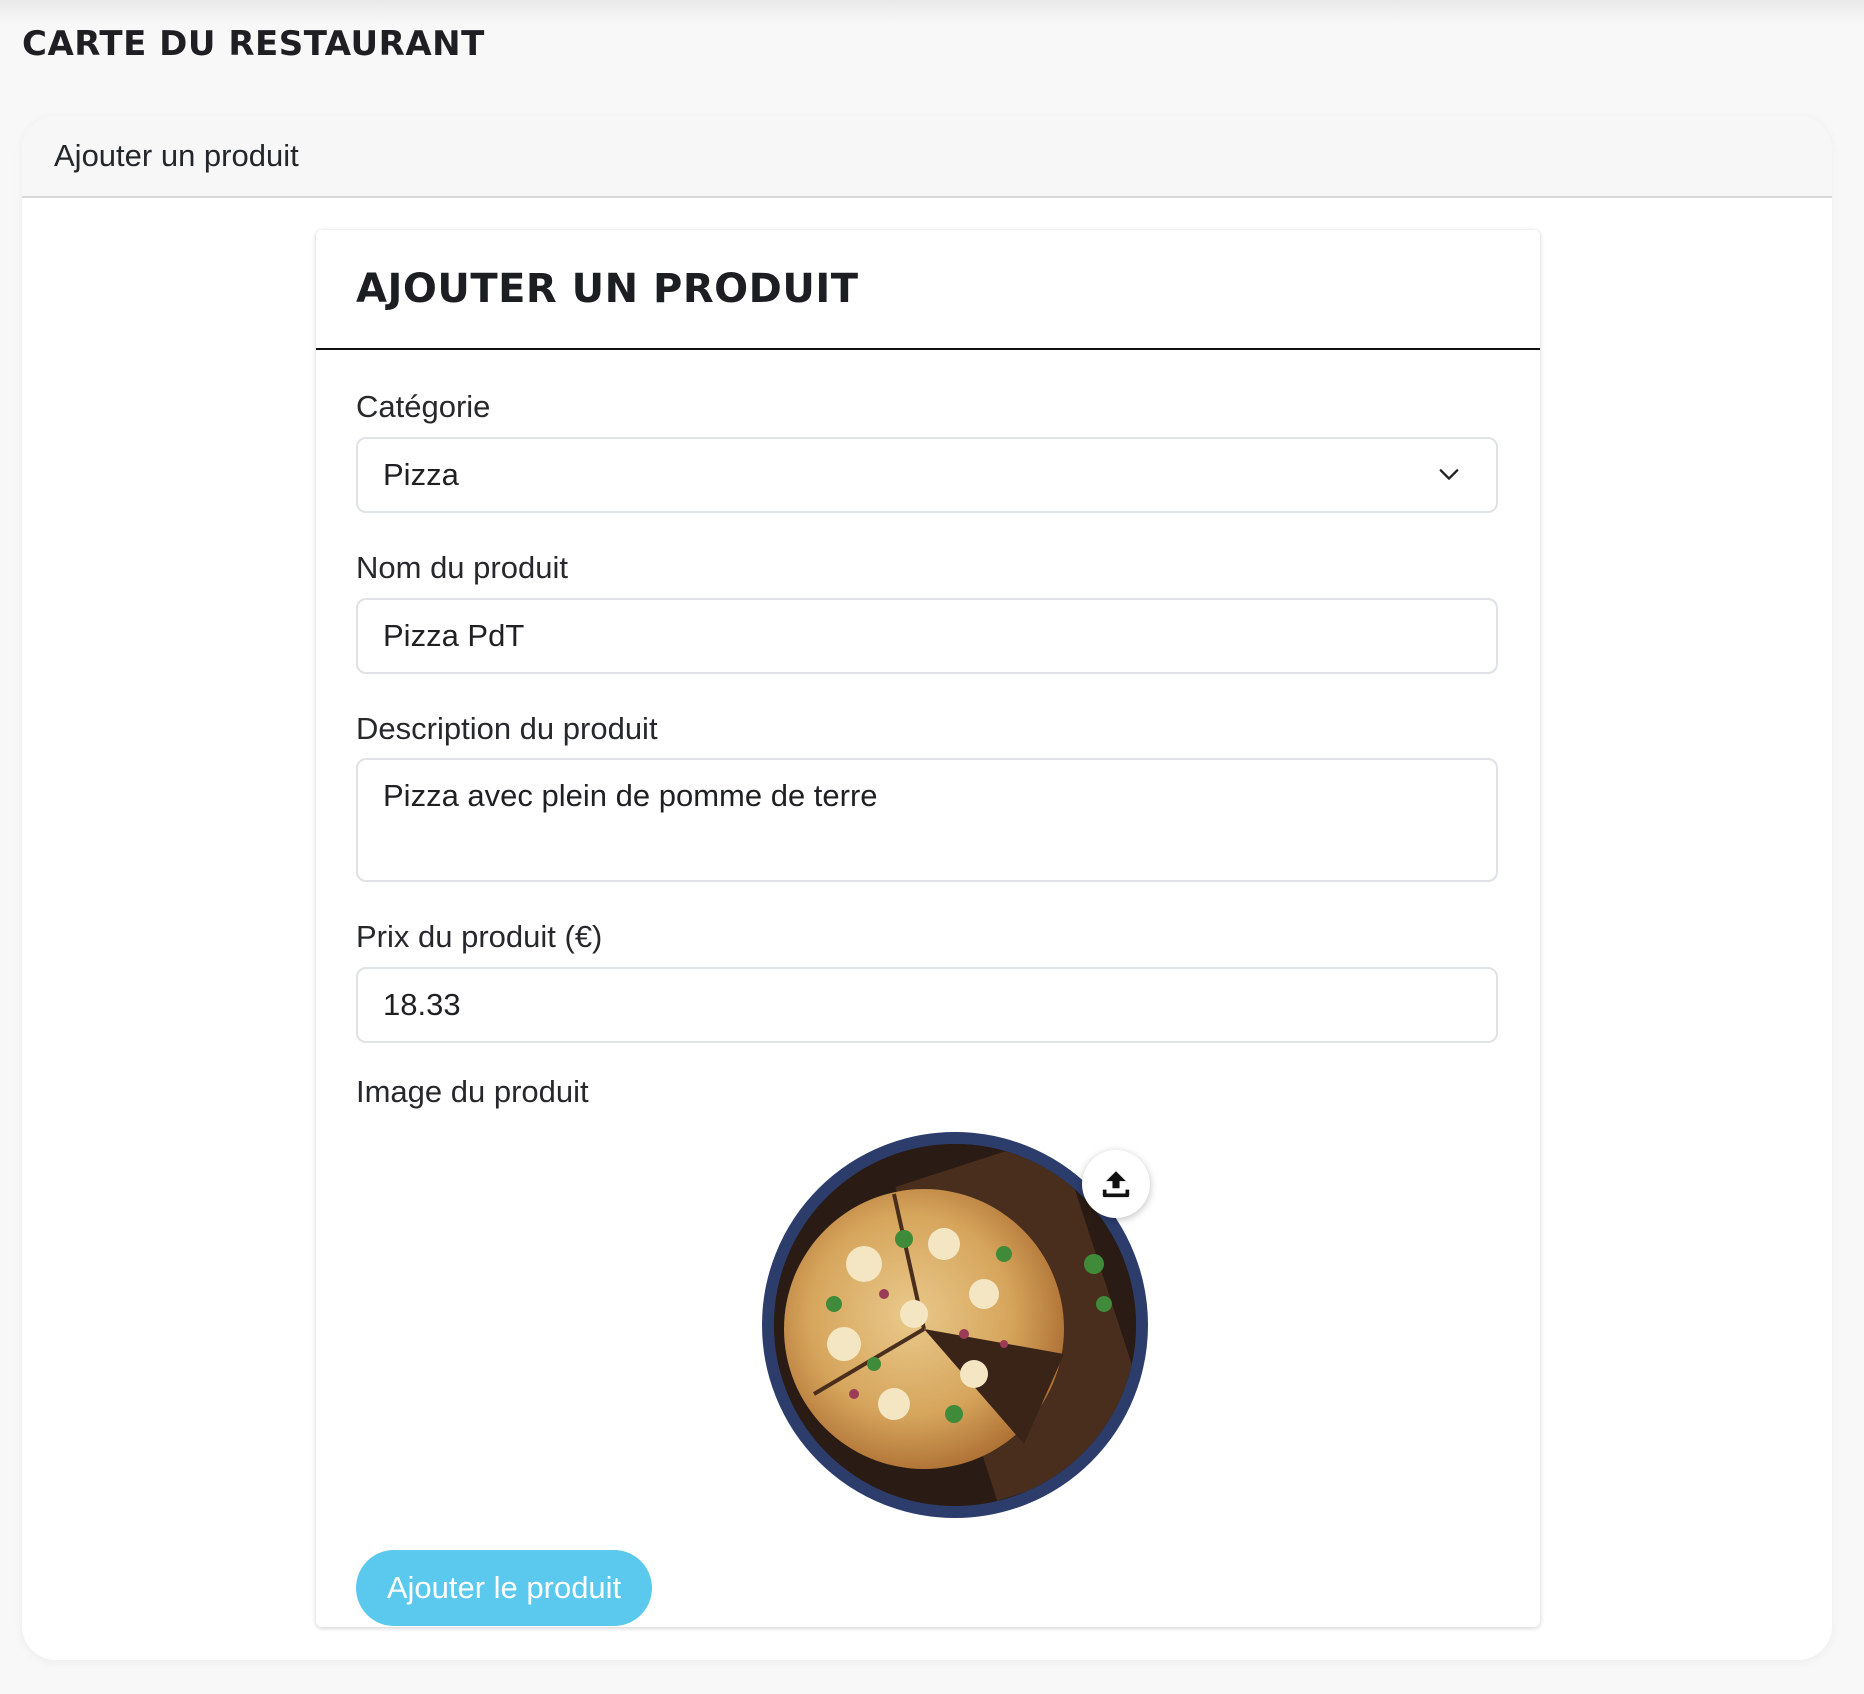 This screenshot has height=1694, width=1864. Describe the element at coordinates (462, 567) in the screenshot. I see `name-label: Nom du produit` at that location.